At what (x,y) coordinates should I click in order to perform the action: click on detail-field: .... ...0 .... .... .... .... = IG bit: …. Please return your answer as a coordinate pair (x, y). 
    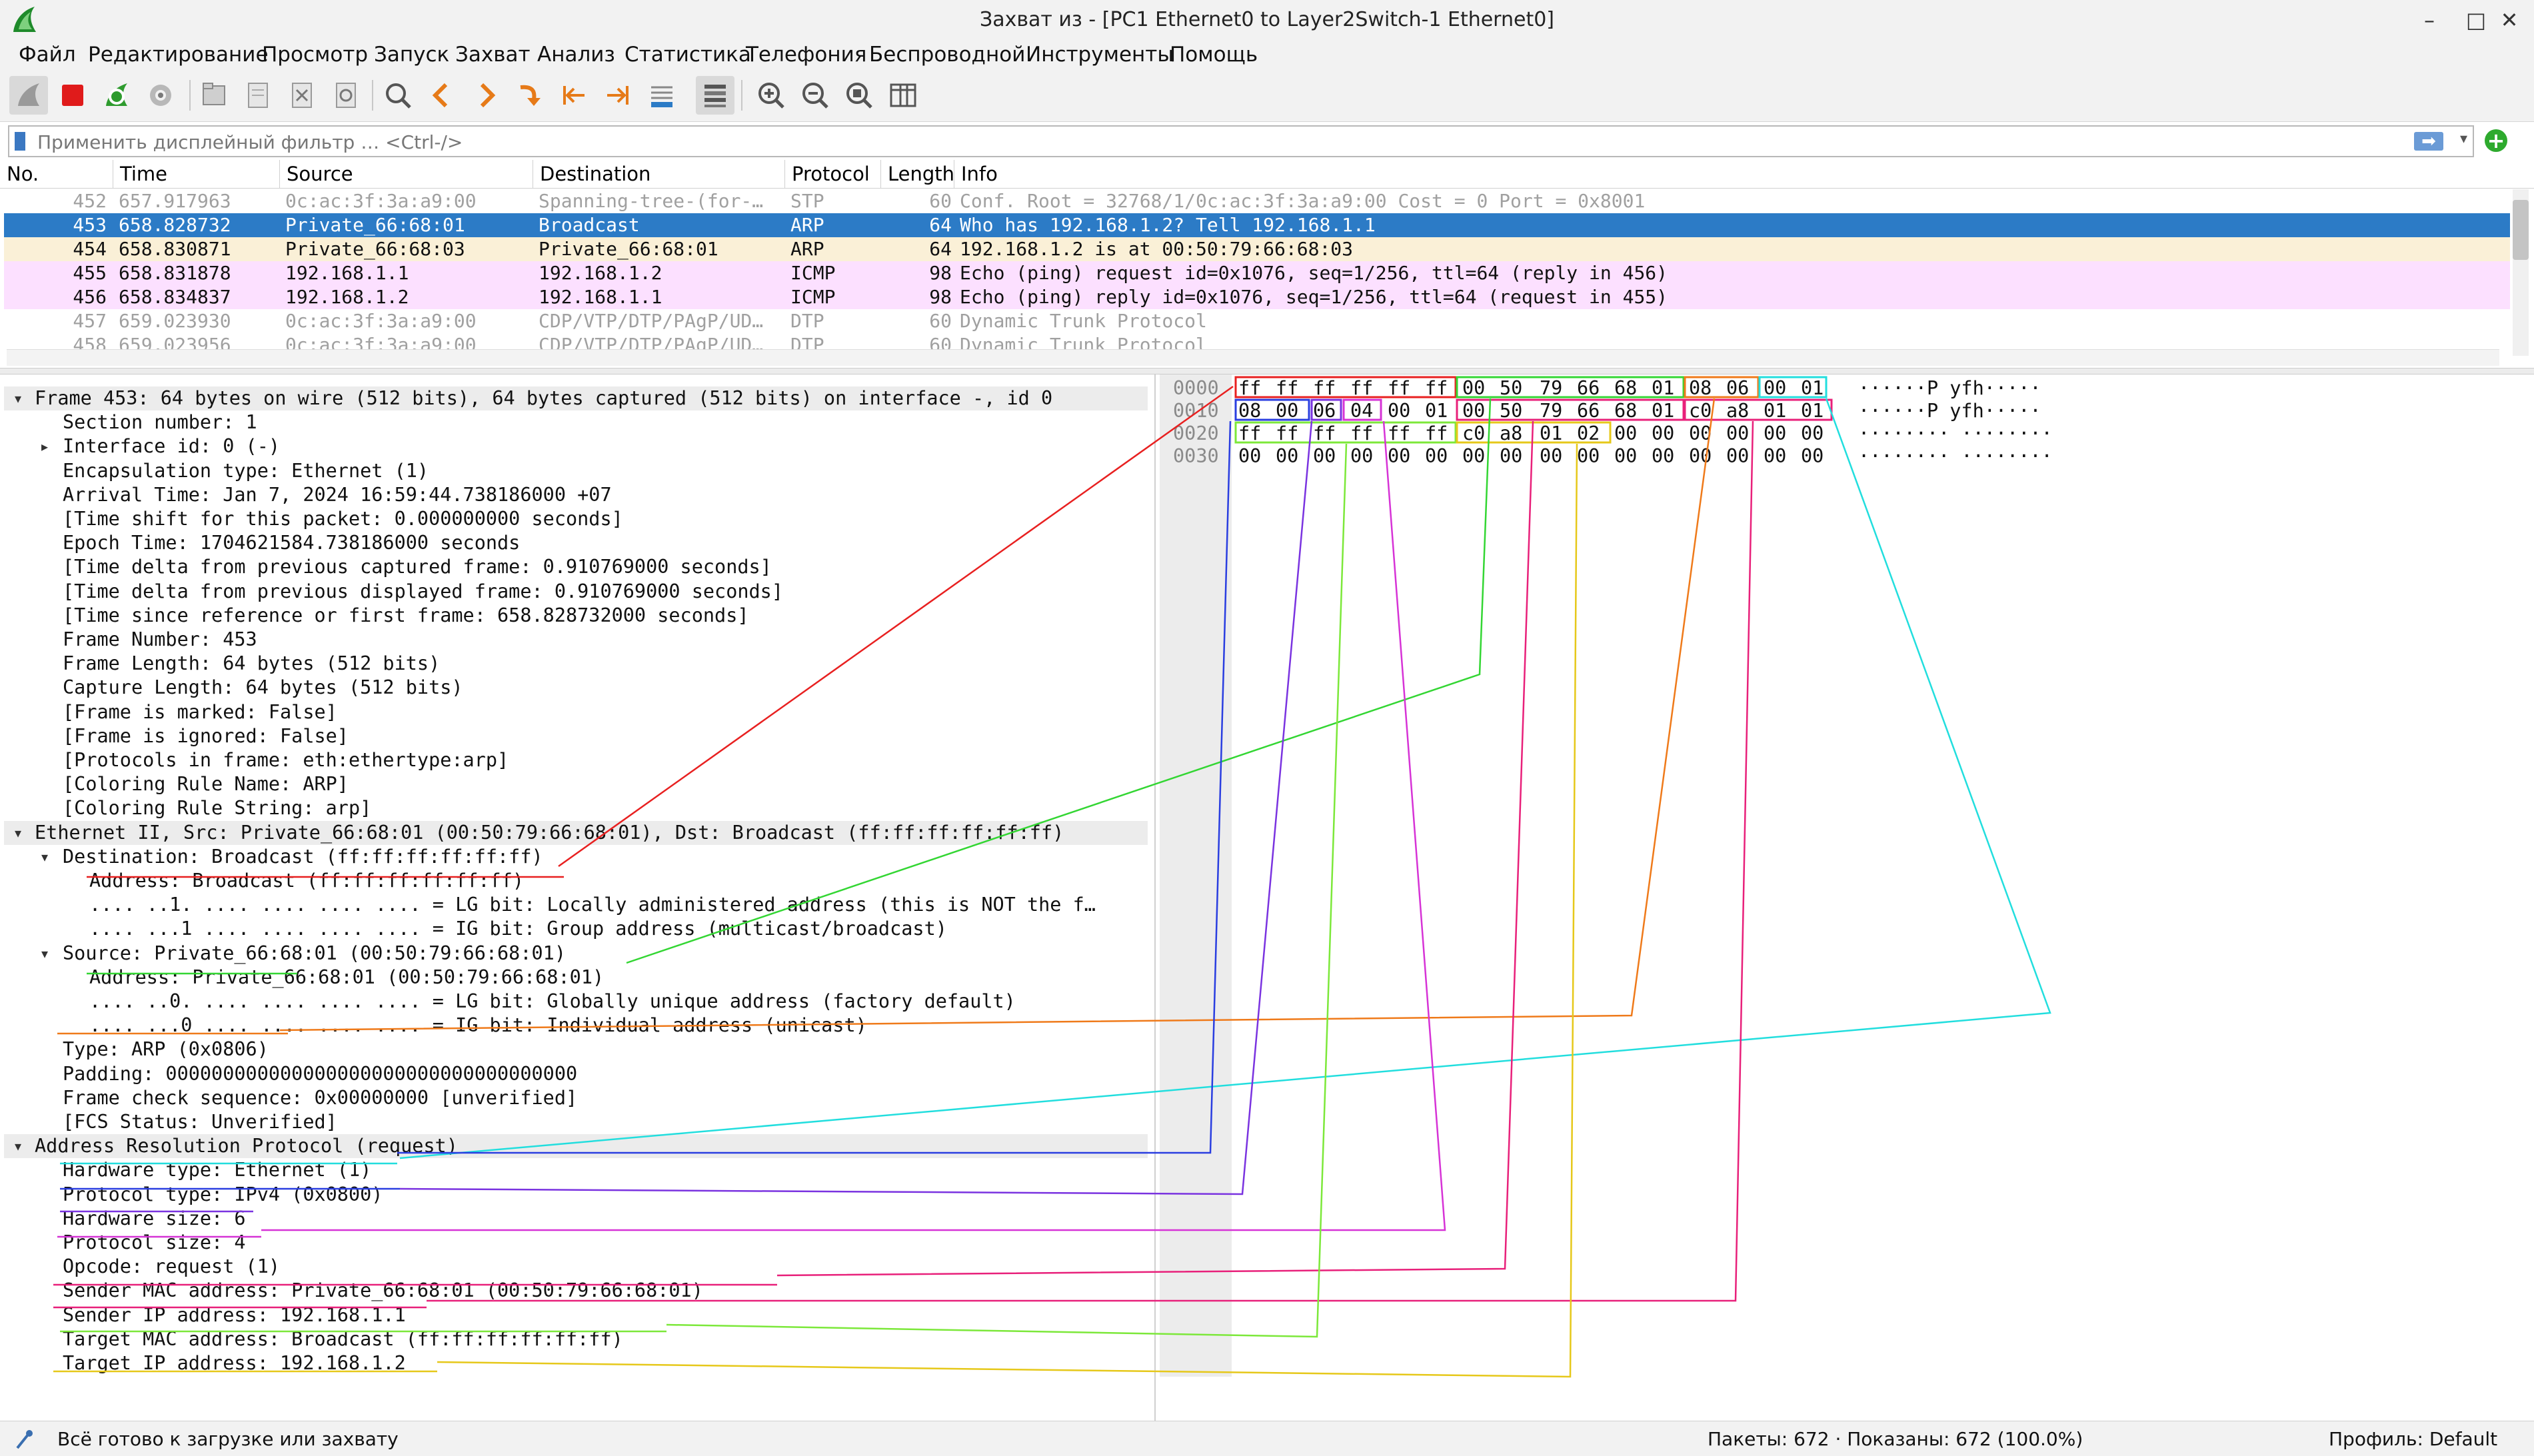
    Looking at the image, I should click on (478, 1026).